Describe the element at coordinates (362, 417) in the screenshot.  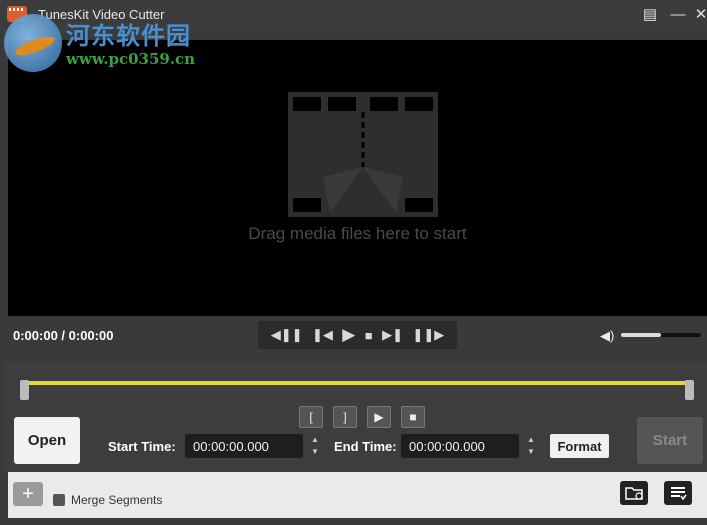
I see `segment-controls: [ ] ▶ ■` at that location.